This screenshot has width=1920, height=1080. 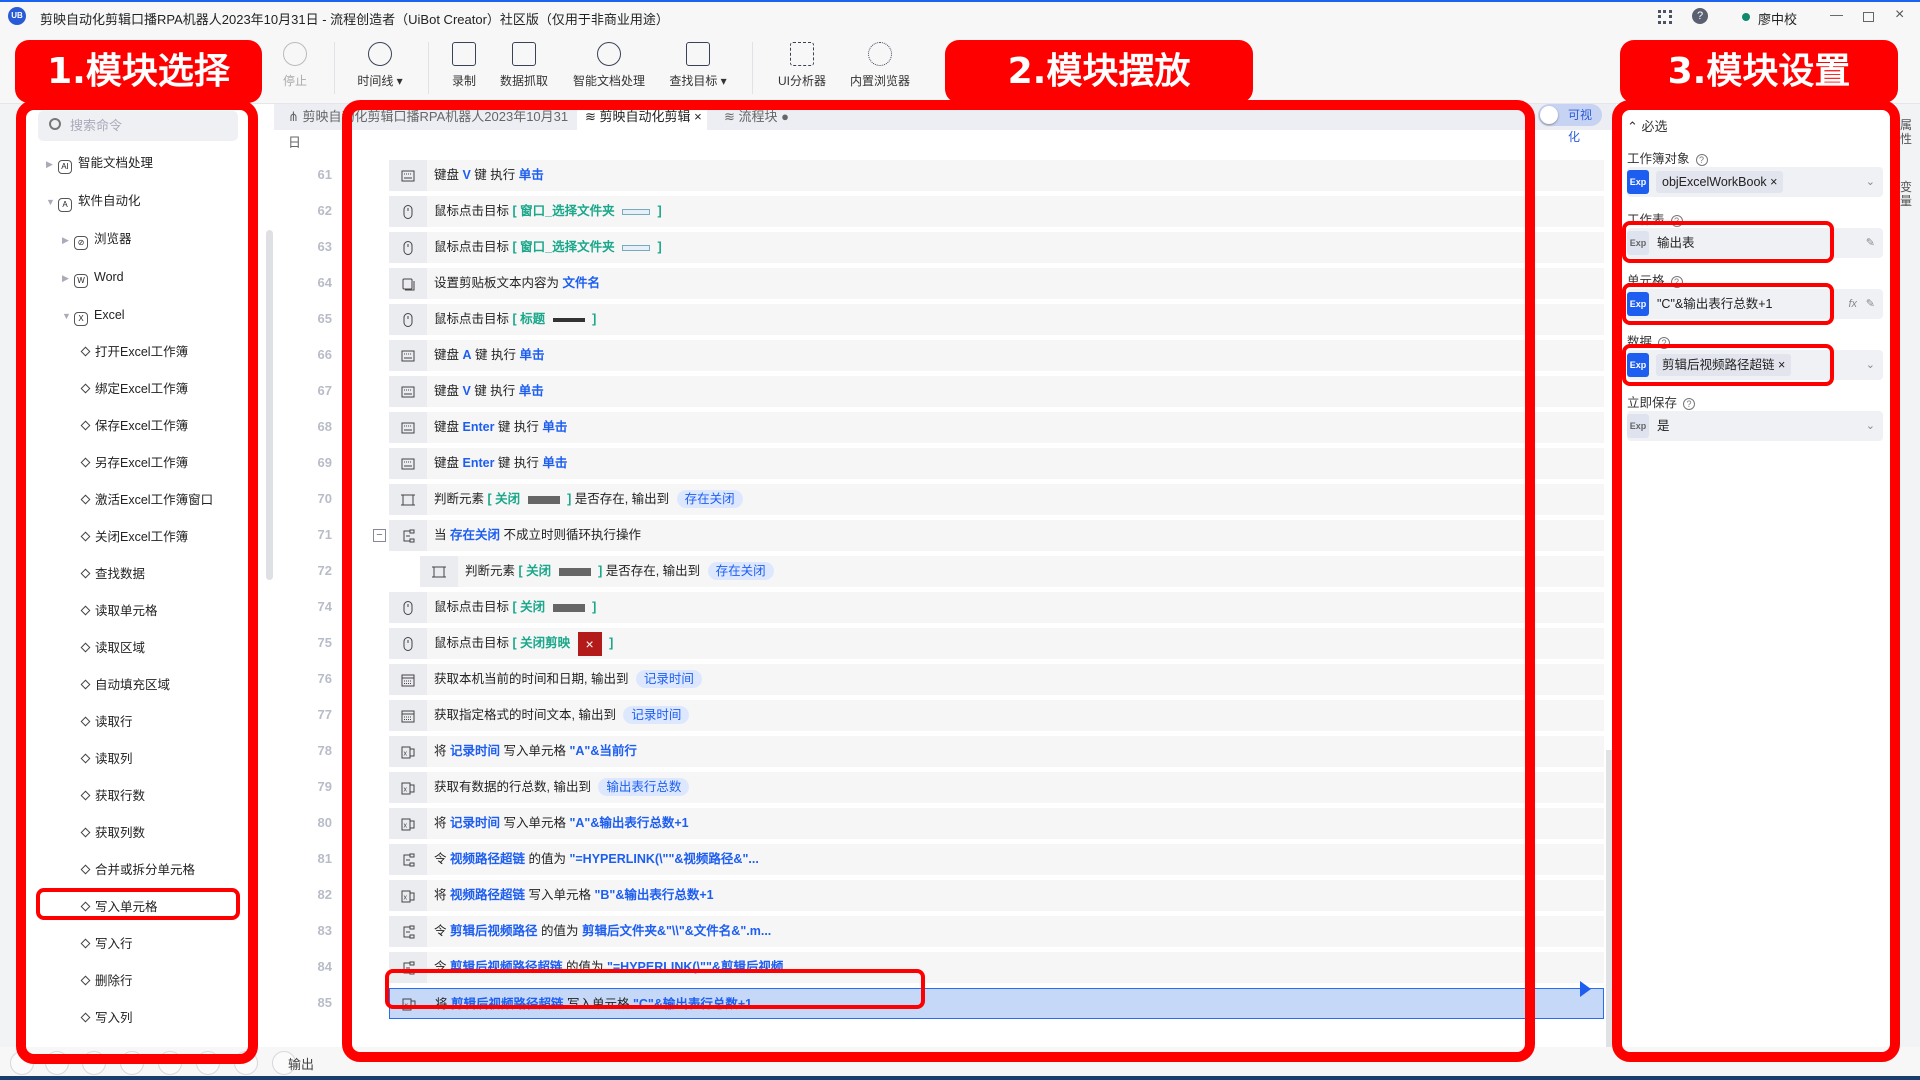 What do you see at coordinates (996, 535) in the screenshot?
I see `flow-step-row: 当 存在关闭 不成立时则循环执行操作` at bounding box center [996, 535].